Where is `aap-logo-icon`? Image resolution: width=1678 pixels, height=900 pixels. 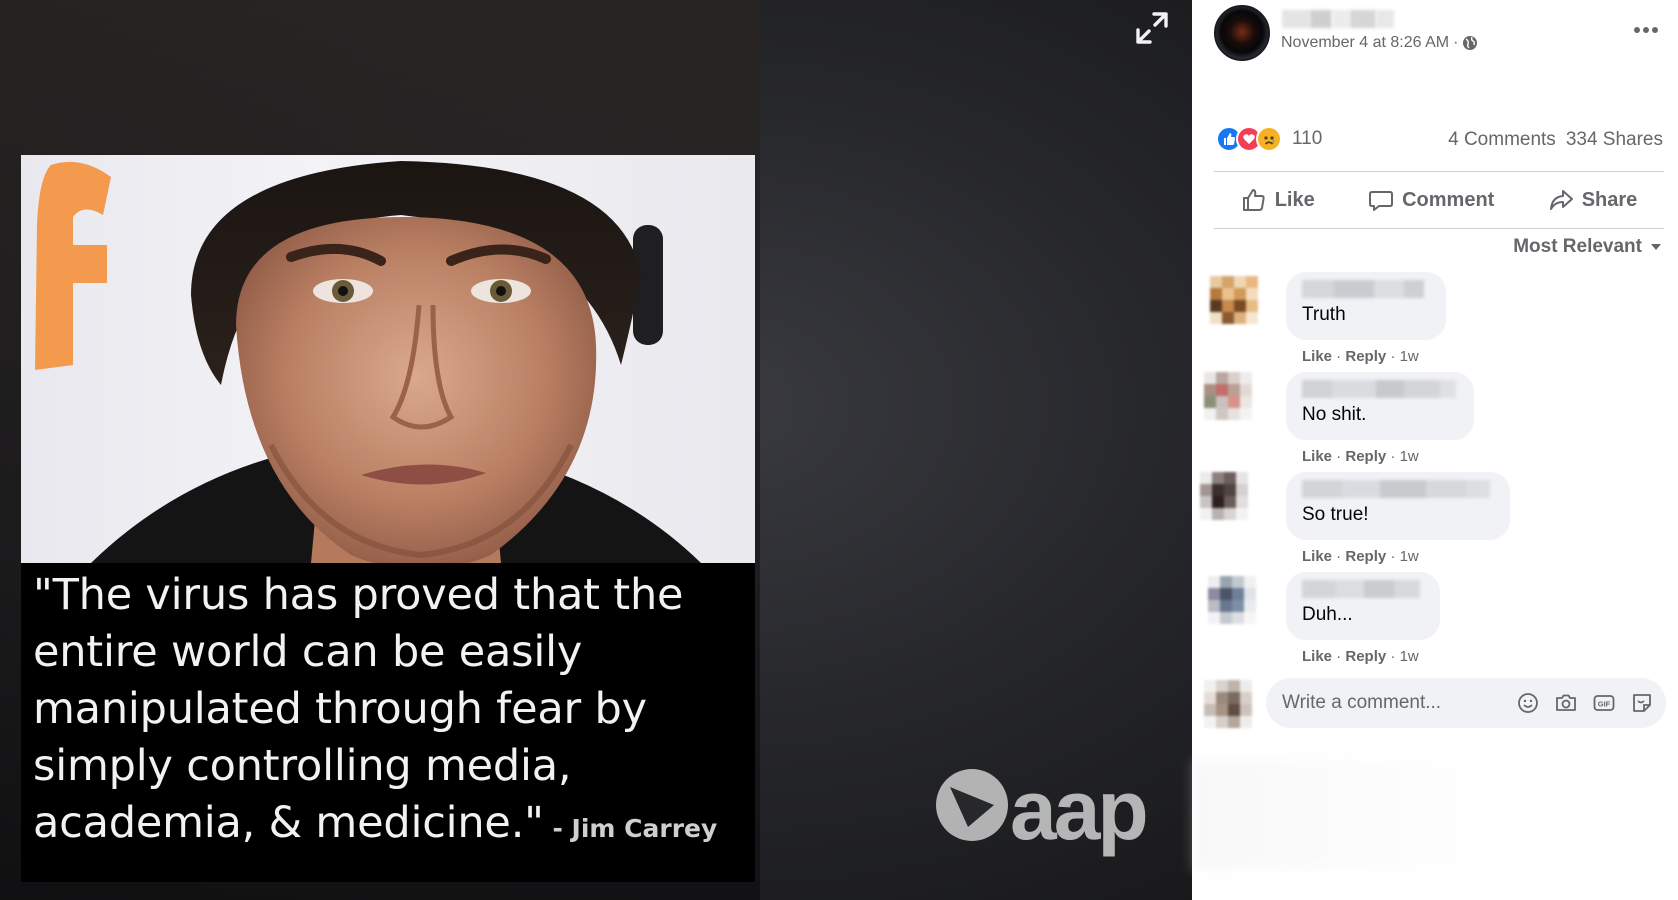 aap-logo-icon is located at coordinates (972, 805).